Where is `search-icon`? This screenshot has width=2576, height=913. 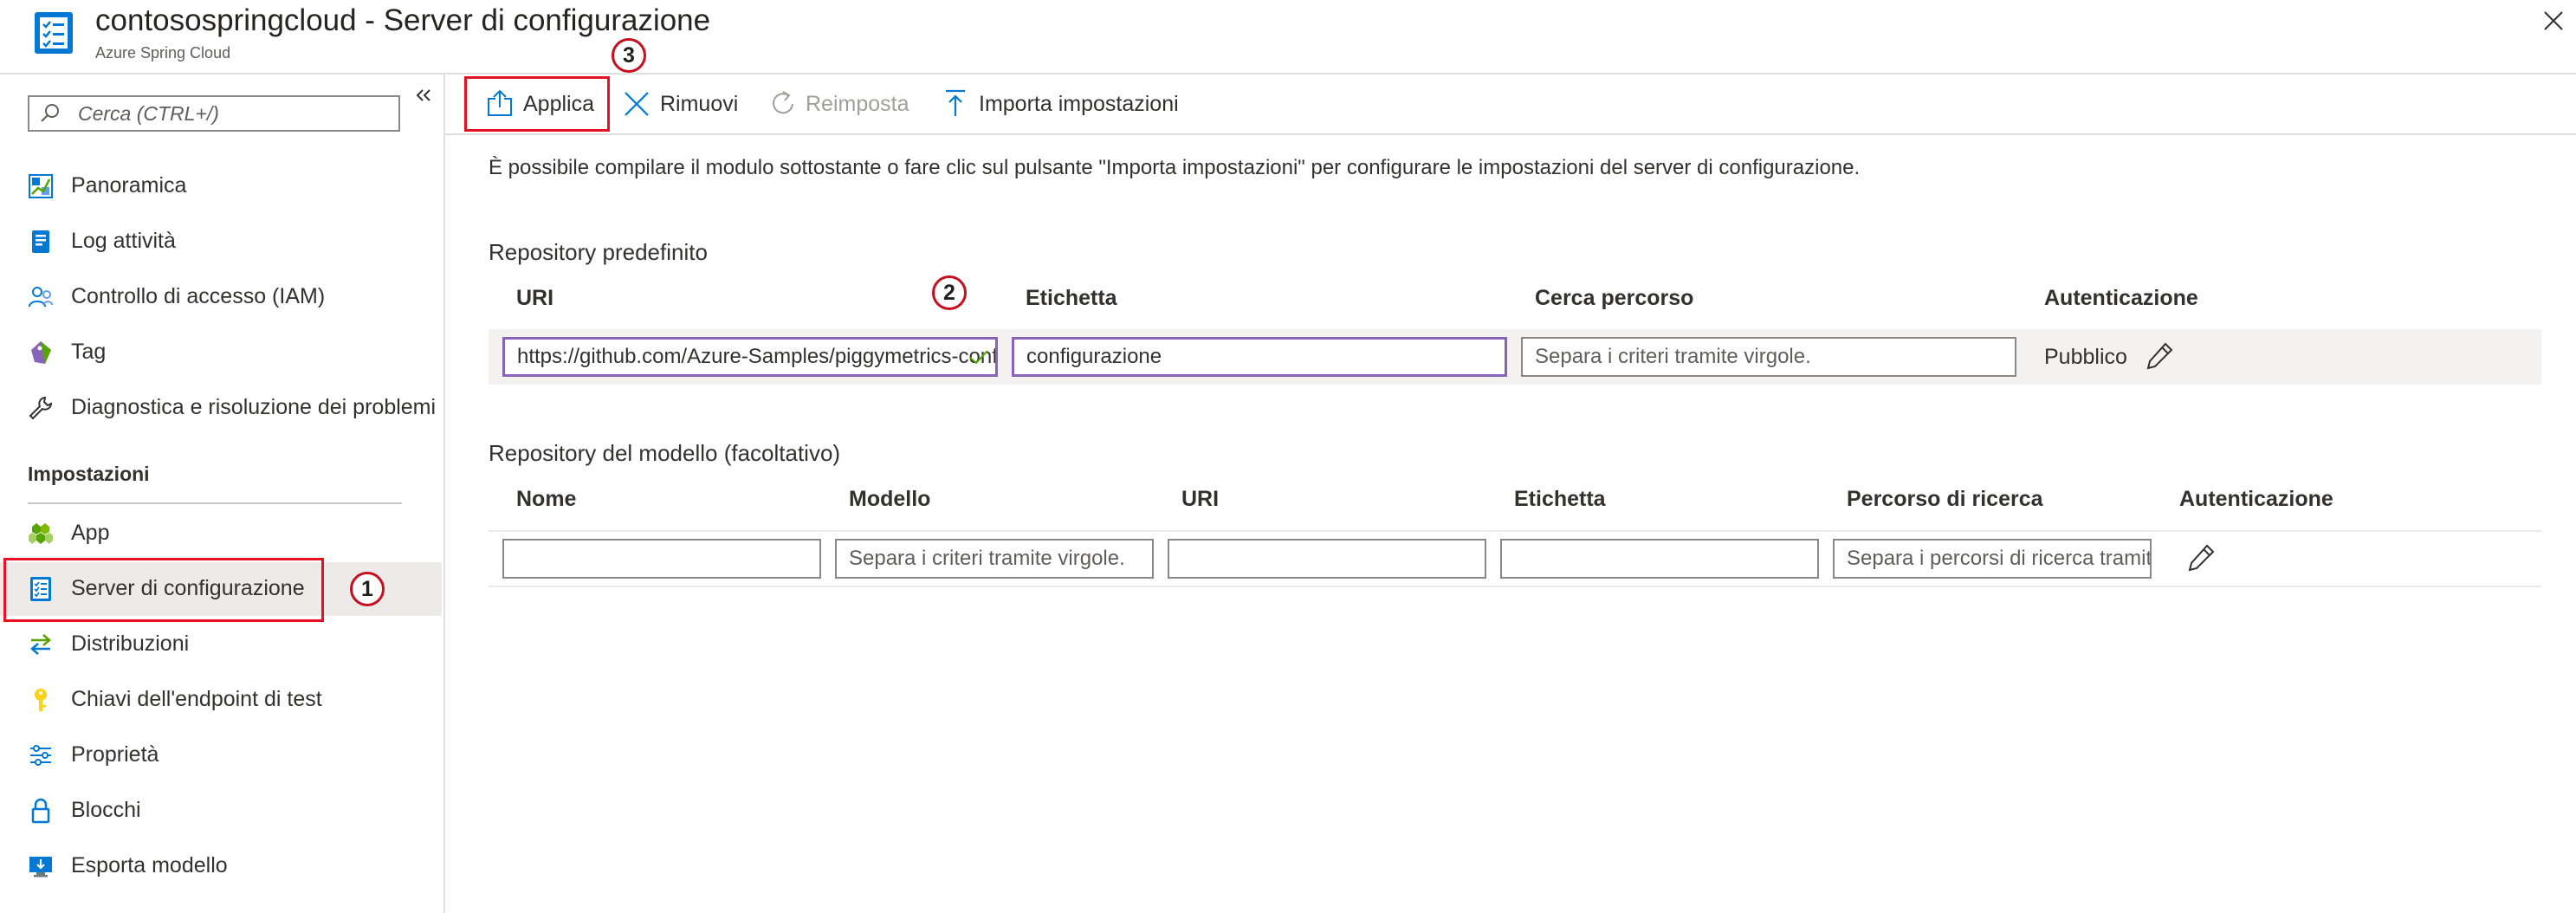 search-icon is located at coordinates (50, 114).